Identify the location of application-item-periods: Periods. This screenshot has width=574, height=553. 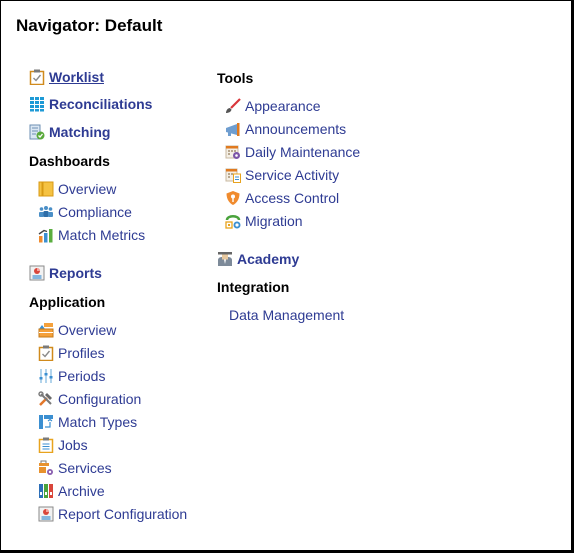
(71, 376).